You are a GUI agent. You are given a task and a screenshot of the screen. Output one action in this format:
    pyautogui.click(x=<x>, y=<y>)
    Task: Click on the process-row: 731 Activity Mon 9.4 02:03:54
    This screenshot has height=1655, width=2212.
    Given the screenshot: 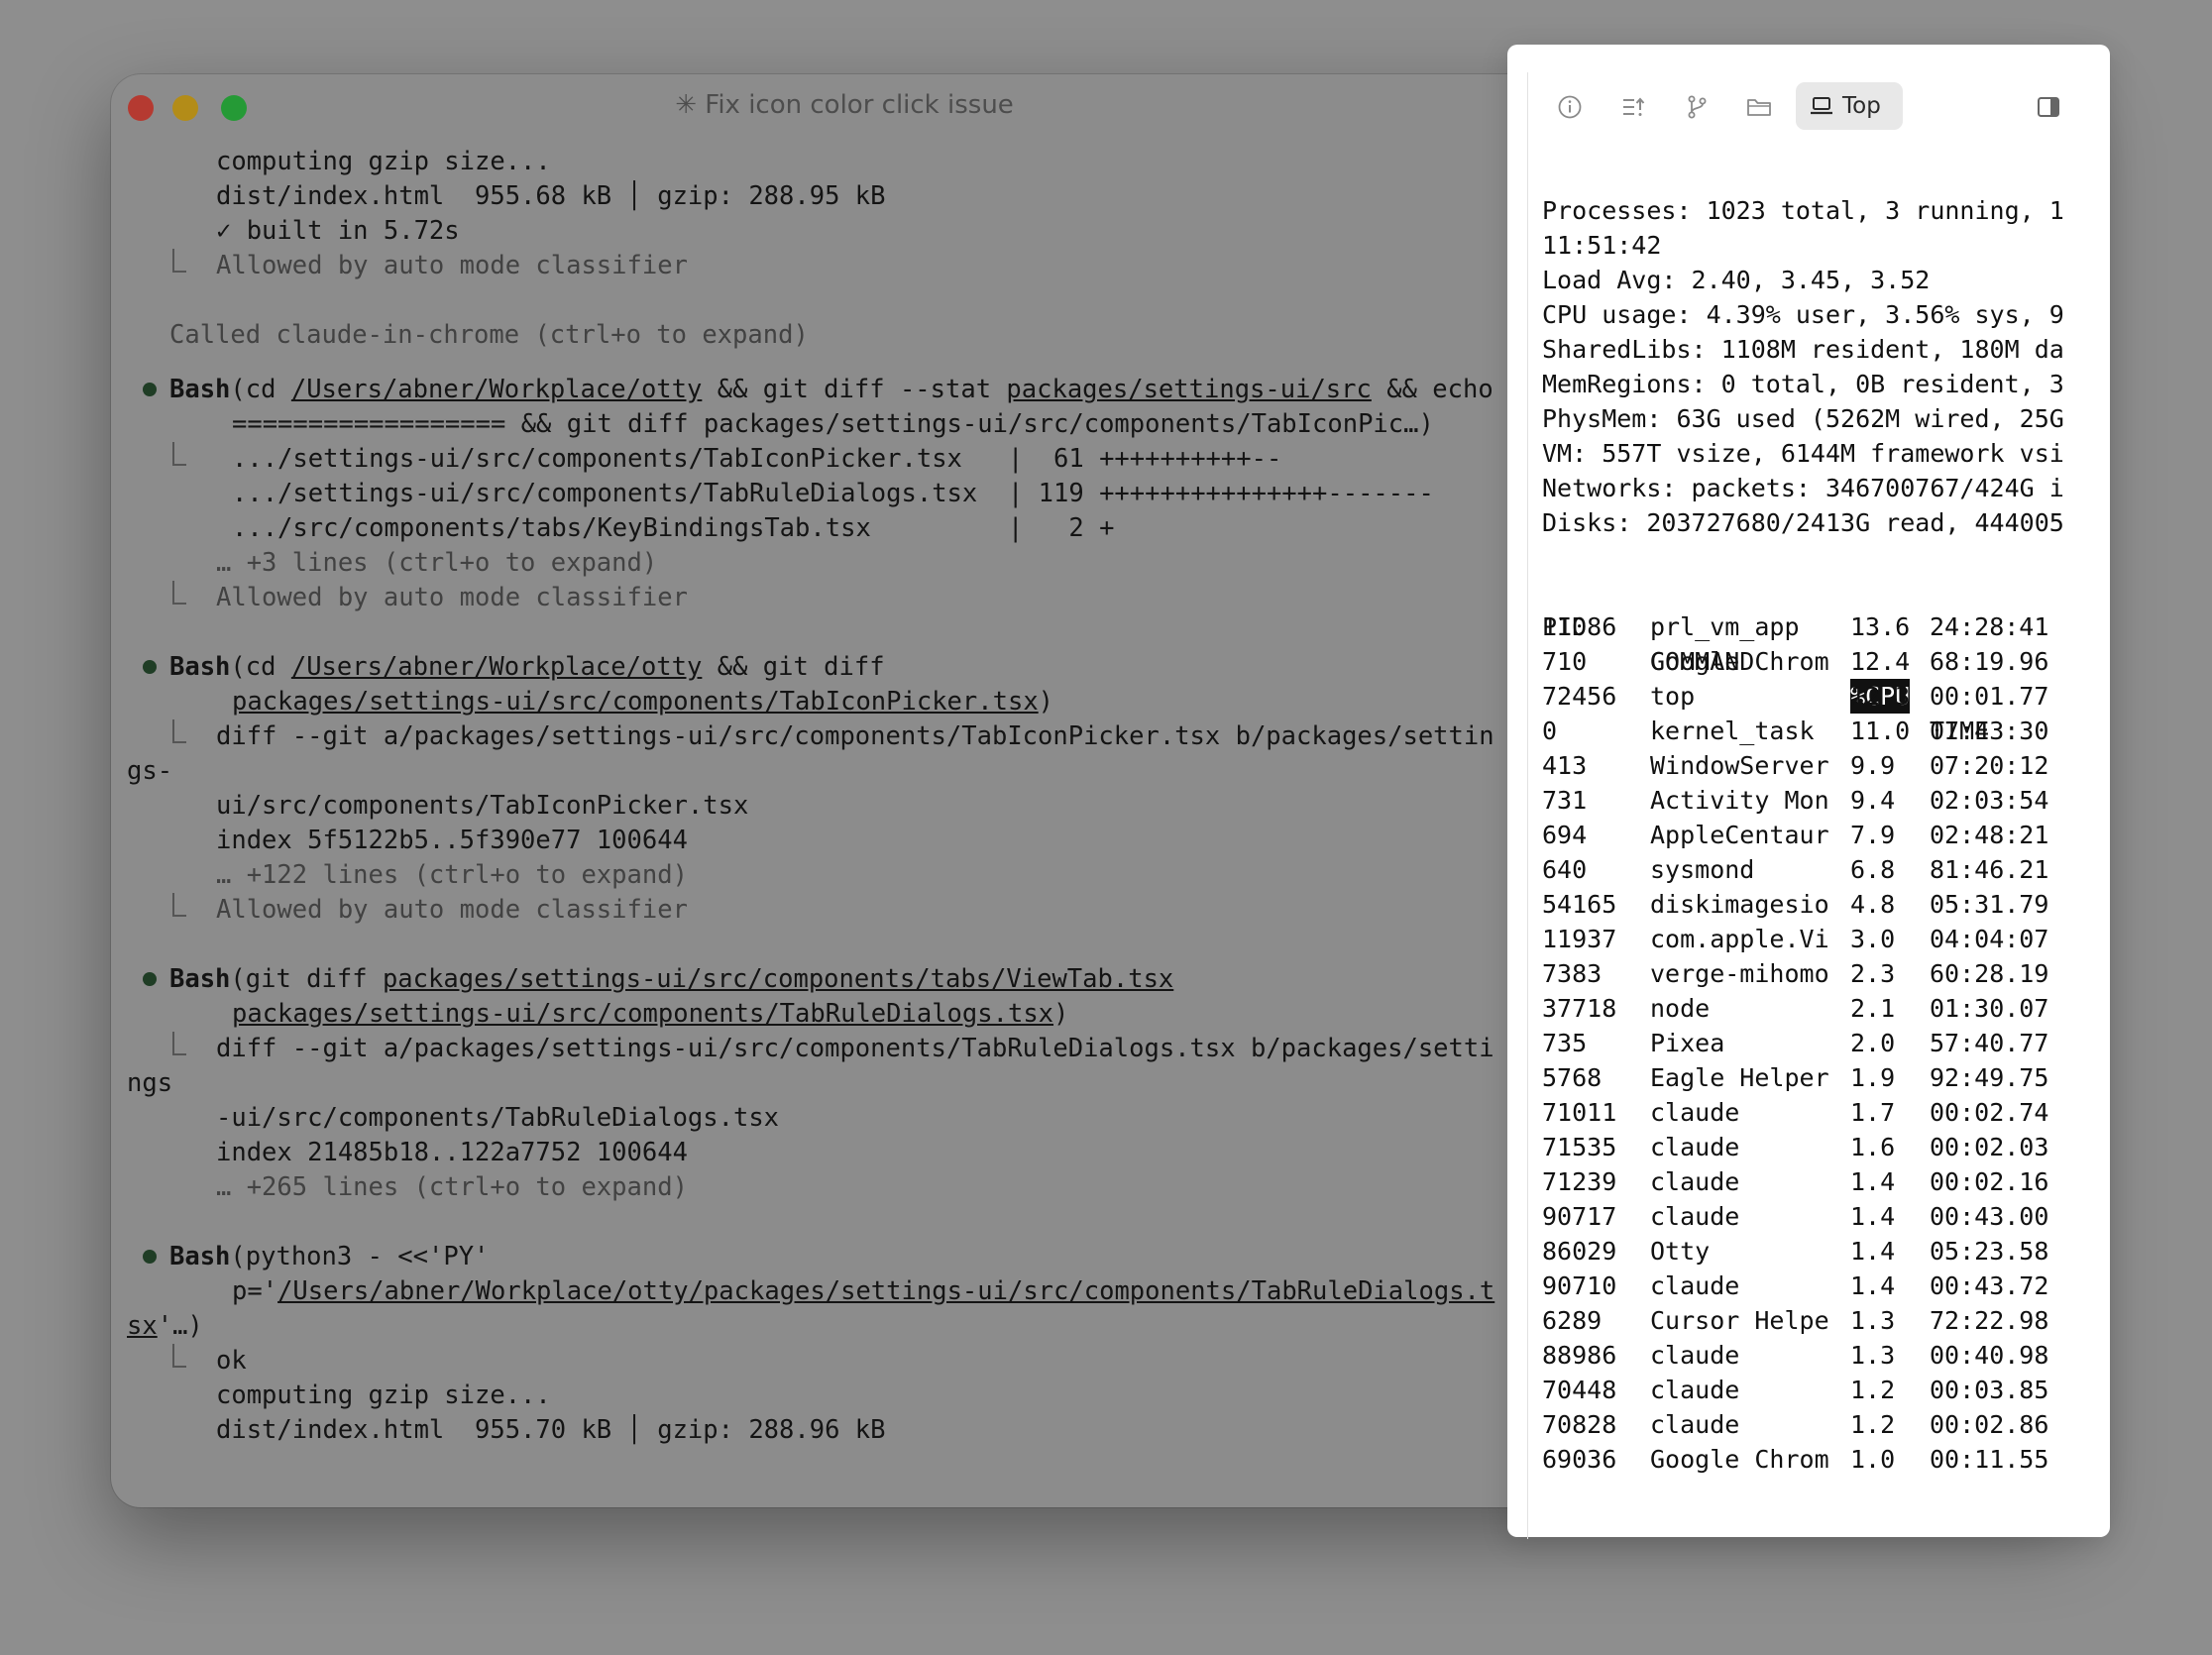 What is the action you would take?
    pyautogui.click(x=1812, y=801)
    